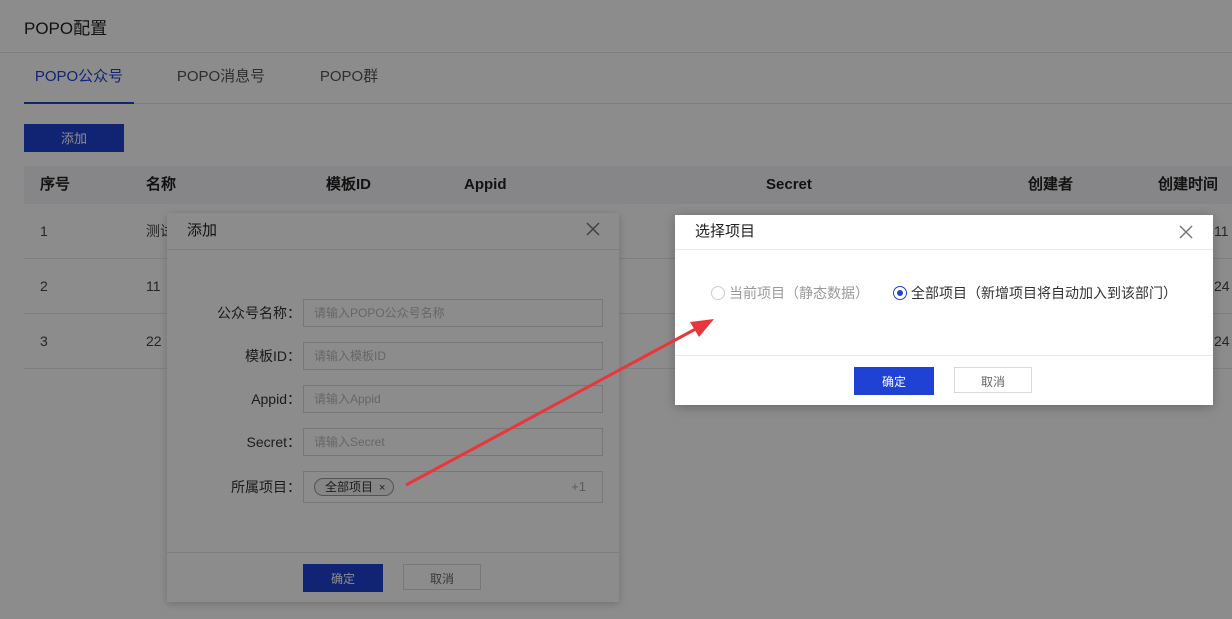 The width and height of the screenshot is (1232, 619). What do you see at coordinates (993, 380) in the screenshot?
I see `select-dialog-cancel-button: 取消` at bounding box center [993, 380].